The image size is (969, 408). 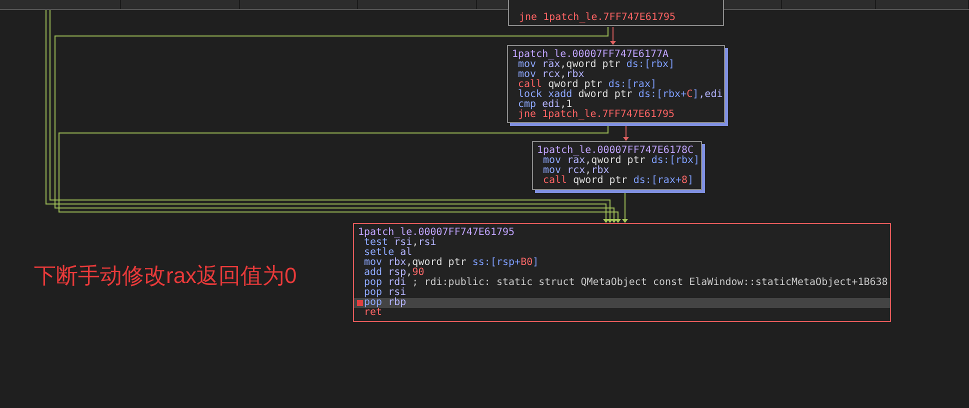 I want to click on block-label: 1patch_le.00007FF747E6177A, so click(x=616, y=55).